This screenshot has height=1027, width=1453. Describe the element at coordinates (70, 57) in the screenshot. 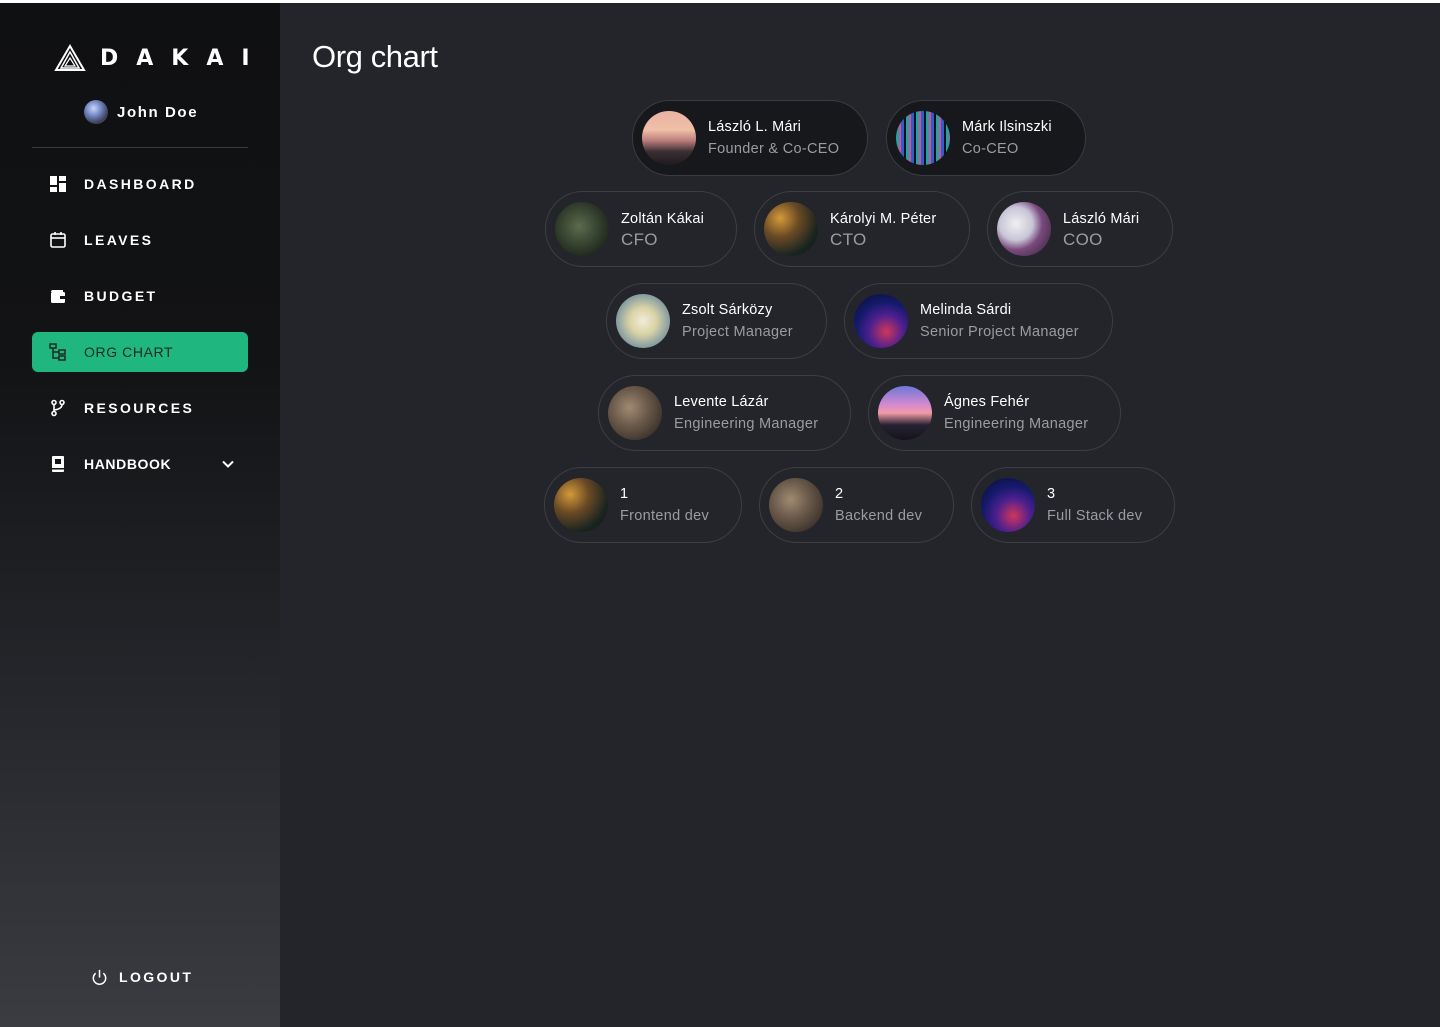

I see `triangle-logo-icon` at that location.